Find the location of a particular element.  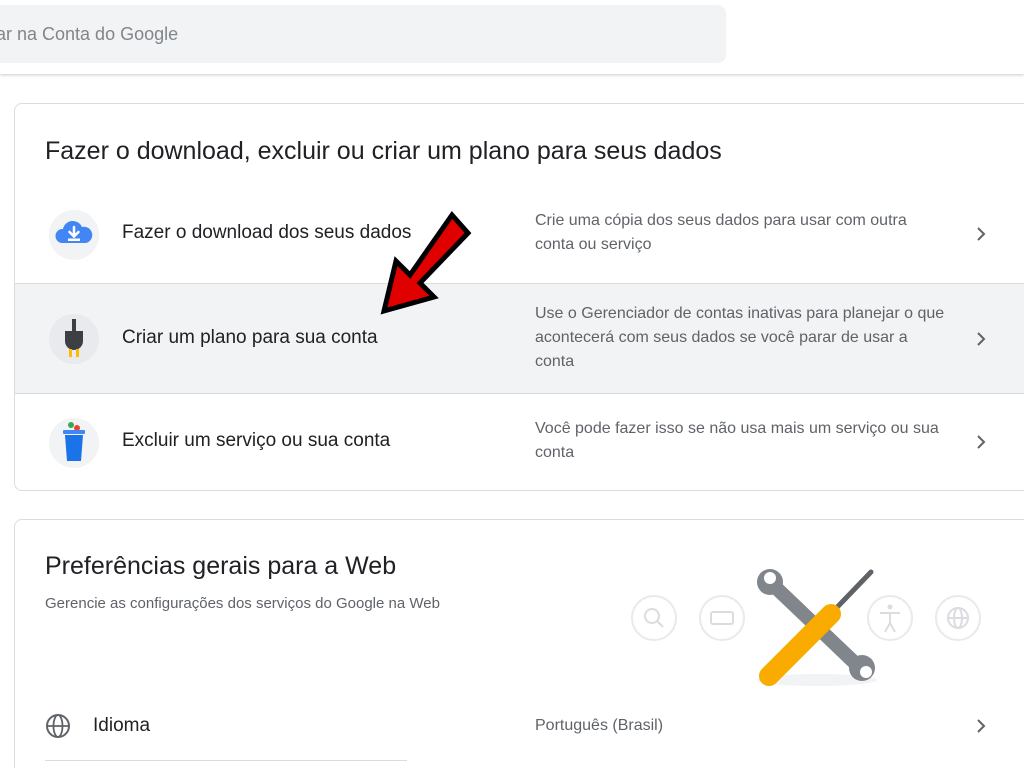

language-row: Idioma Português (Brasil) is located at coordinates (519, 726).